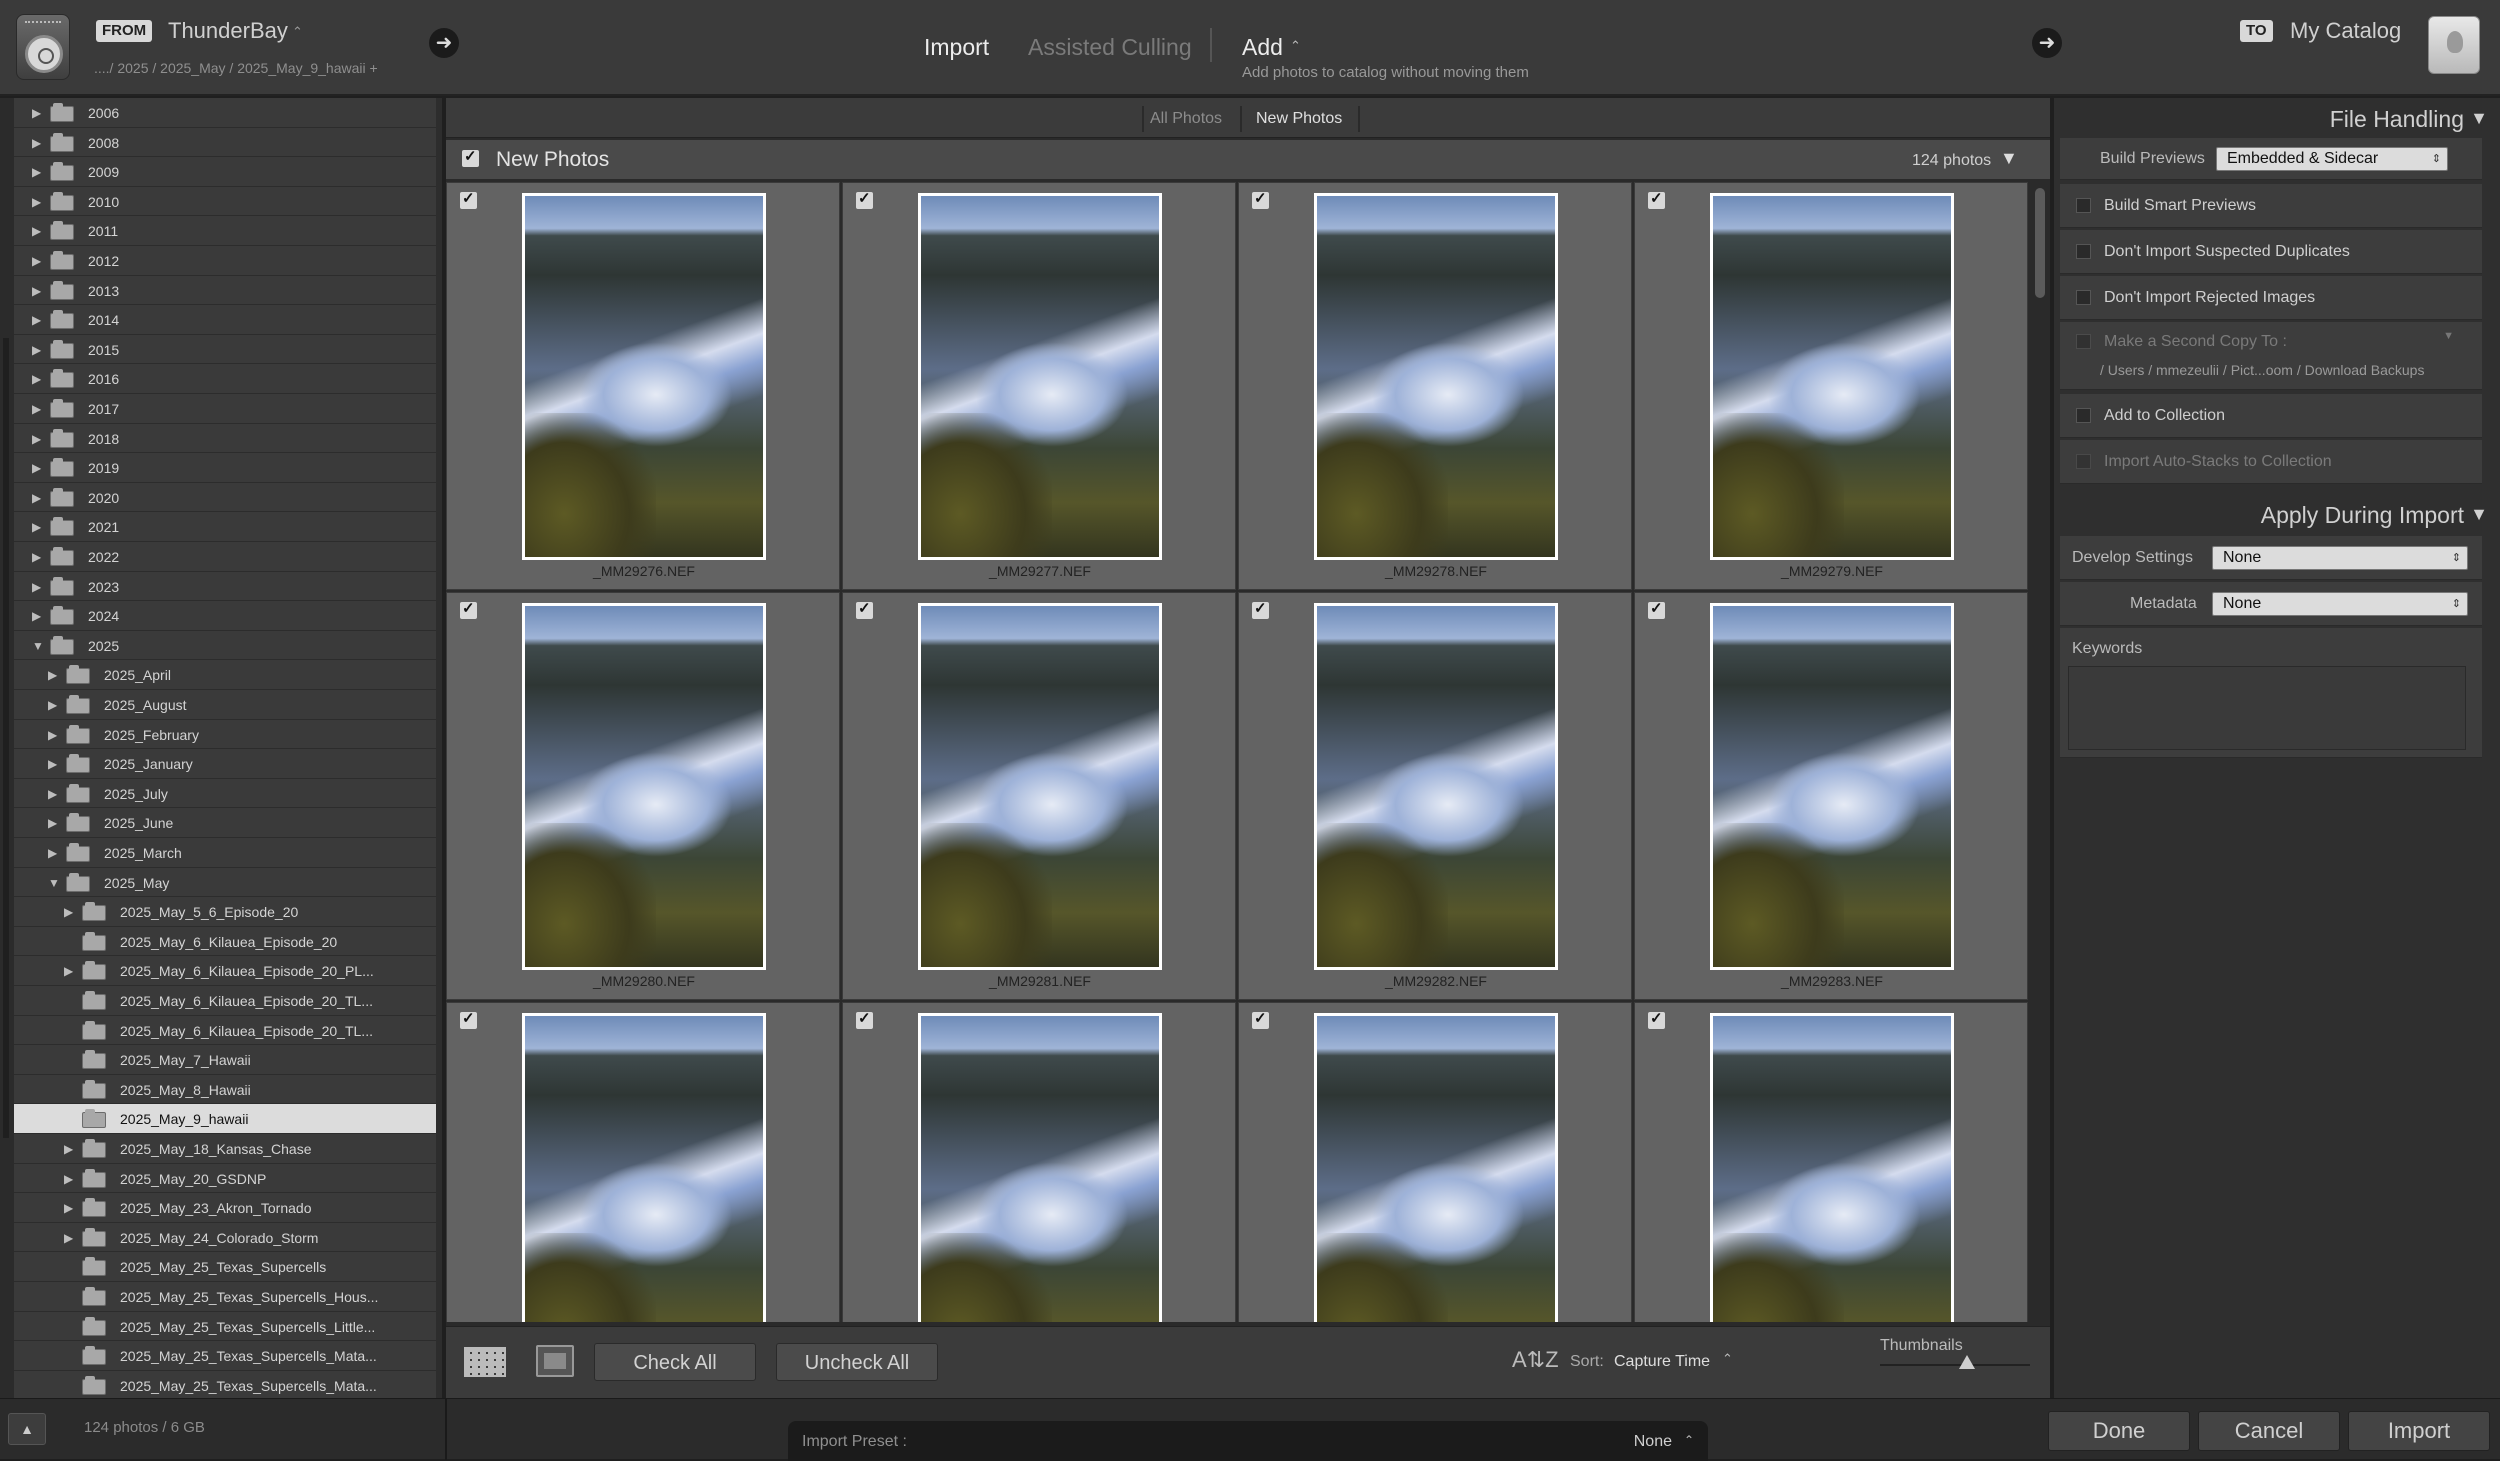 The image size is (2500, 1461). What do you see at coordinates (297, 32) in the screenshot?
I see `source-dropdown-icon: ⌃` at bounding box center [297, 32].